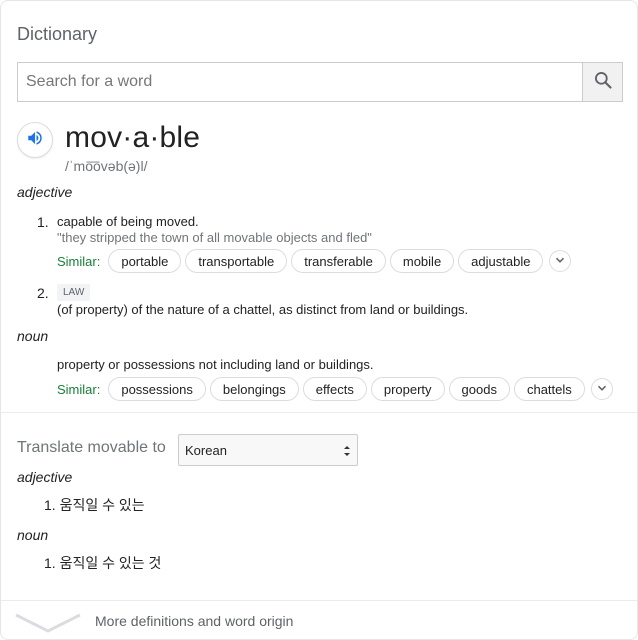 Image resolution: width=638 pixels, height=640 pixels. I want to click on translate-label: Translate movable to, so click(91, 447).